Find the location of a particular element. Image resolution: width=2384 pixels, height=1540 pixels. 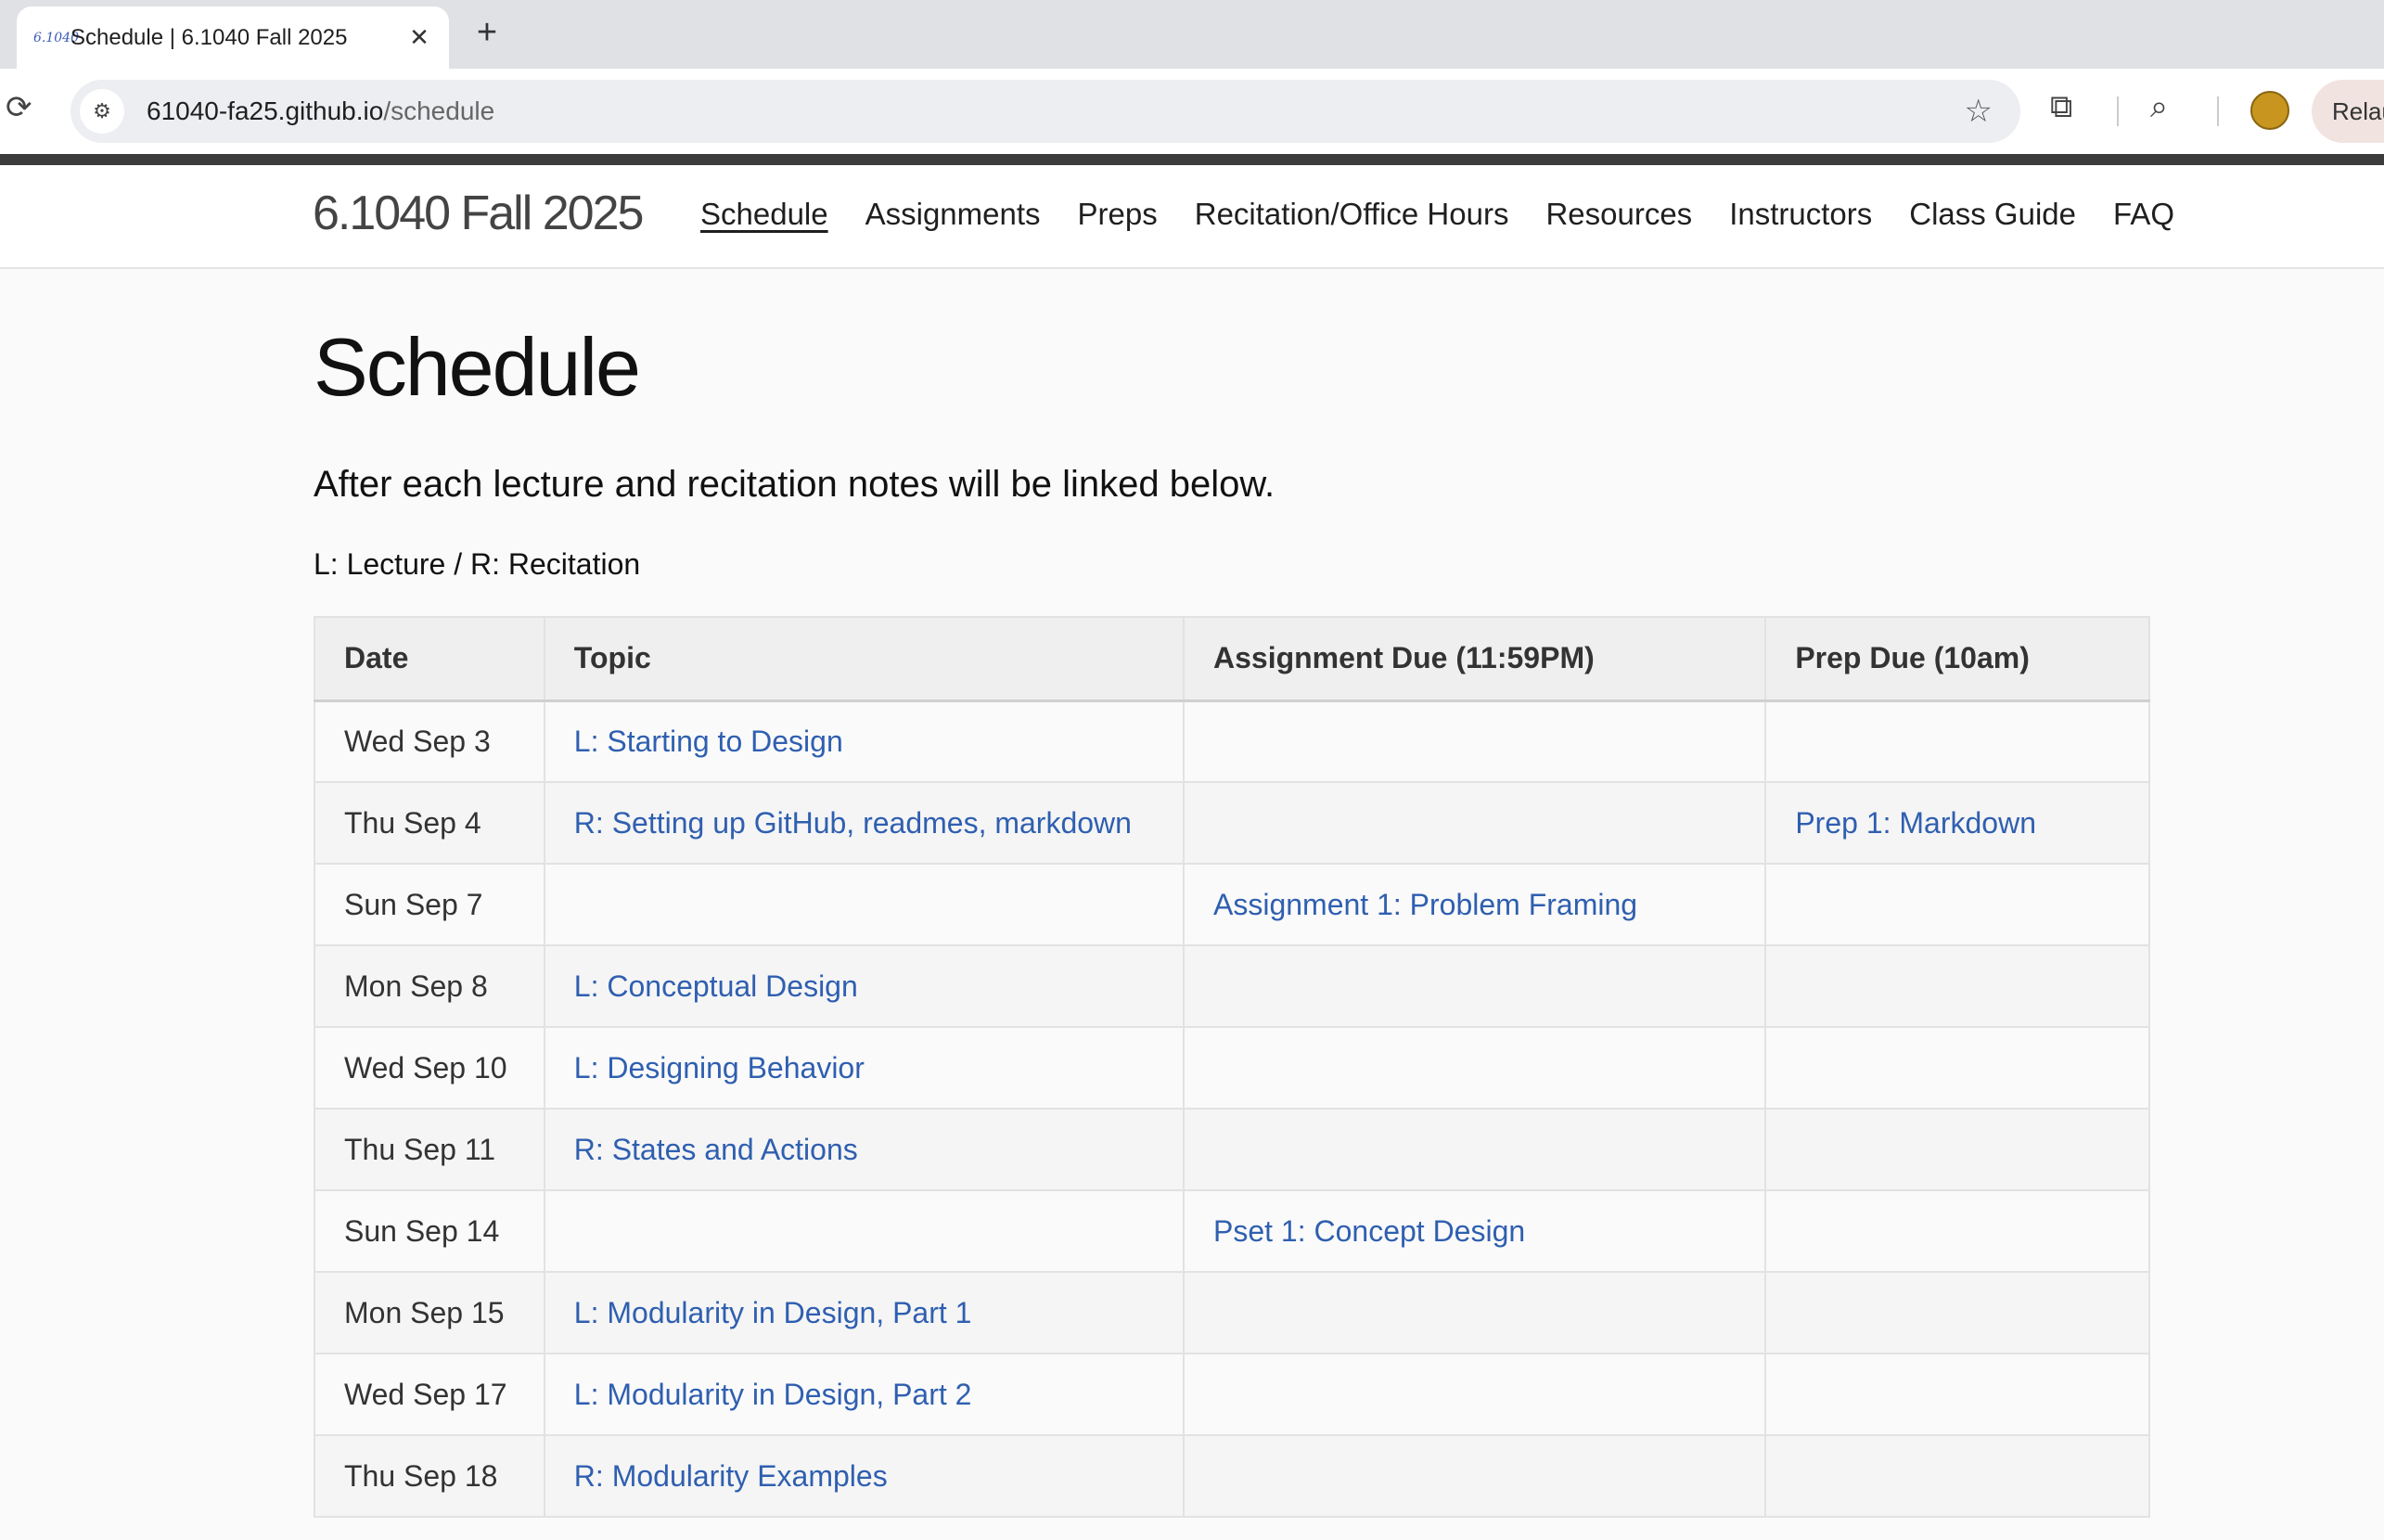

tab-strip: 6.1040 Schedule | 6.1040 Fall 2025 ✕ + is located at coordinates (1192, 35).